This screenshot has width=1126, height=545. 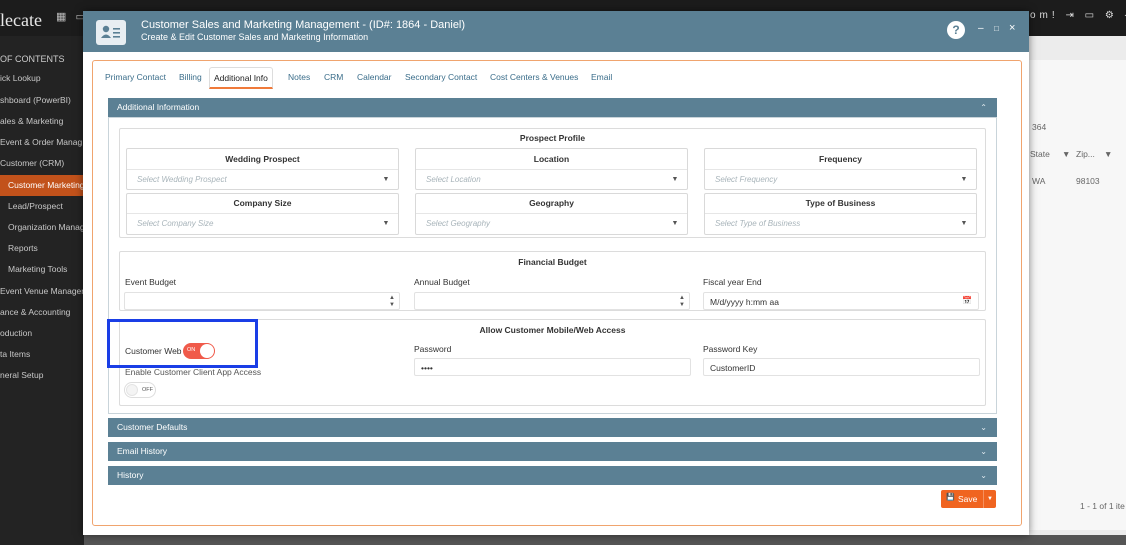 What do you see at coordinates (441, 81) in the screenshot?
I see `tab-secondary-contact: Secondary Contact` at bounding box center [441, 81].